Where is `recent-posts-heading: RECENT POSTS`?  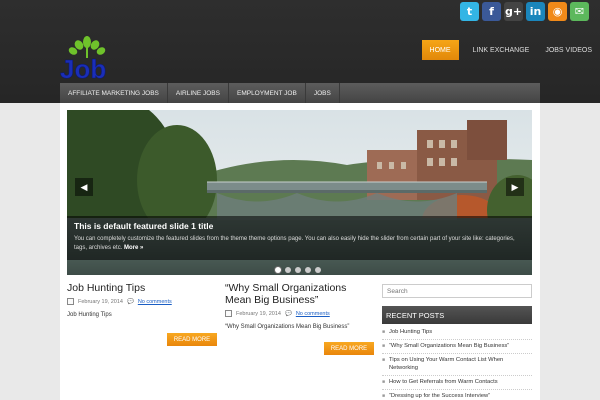
recent-posts-heading: RECENT POSTS is located at coordinates (457, 315).